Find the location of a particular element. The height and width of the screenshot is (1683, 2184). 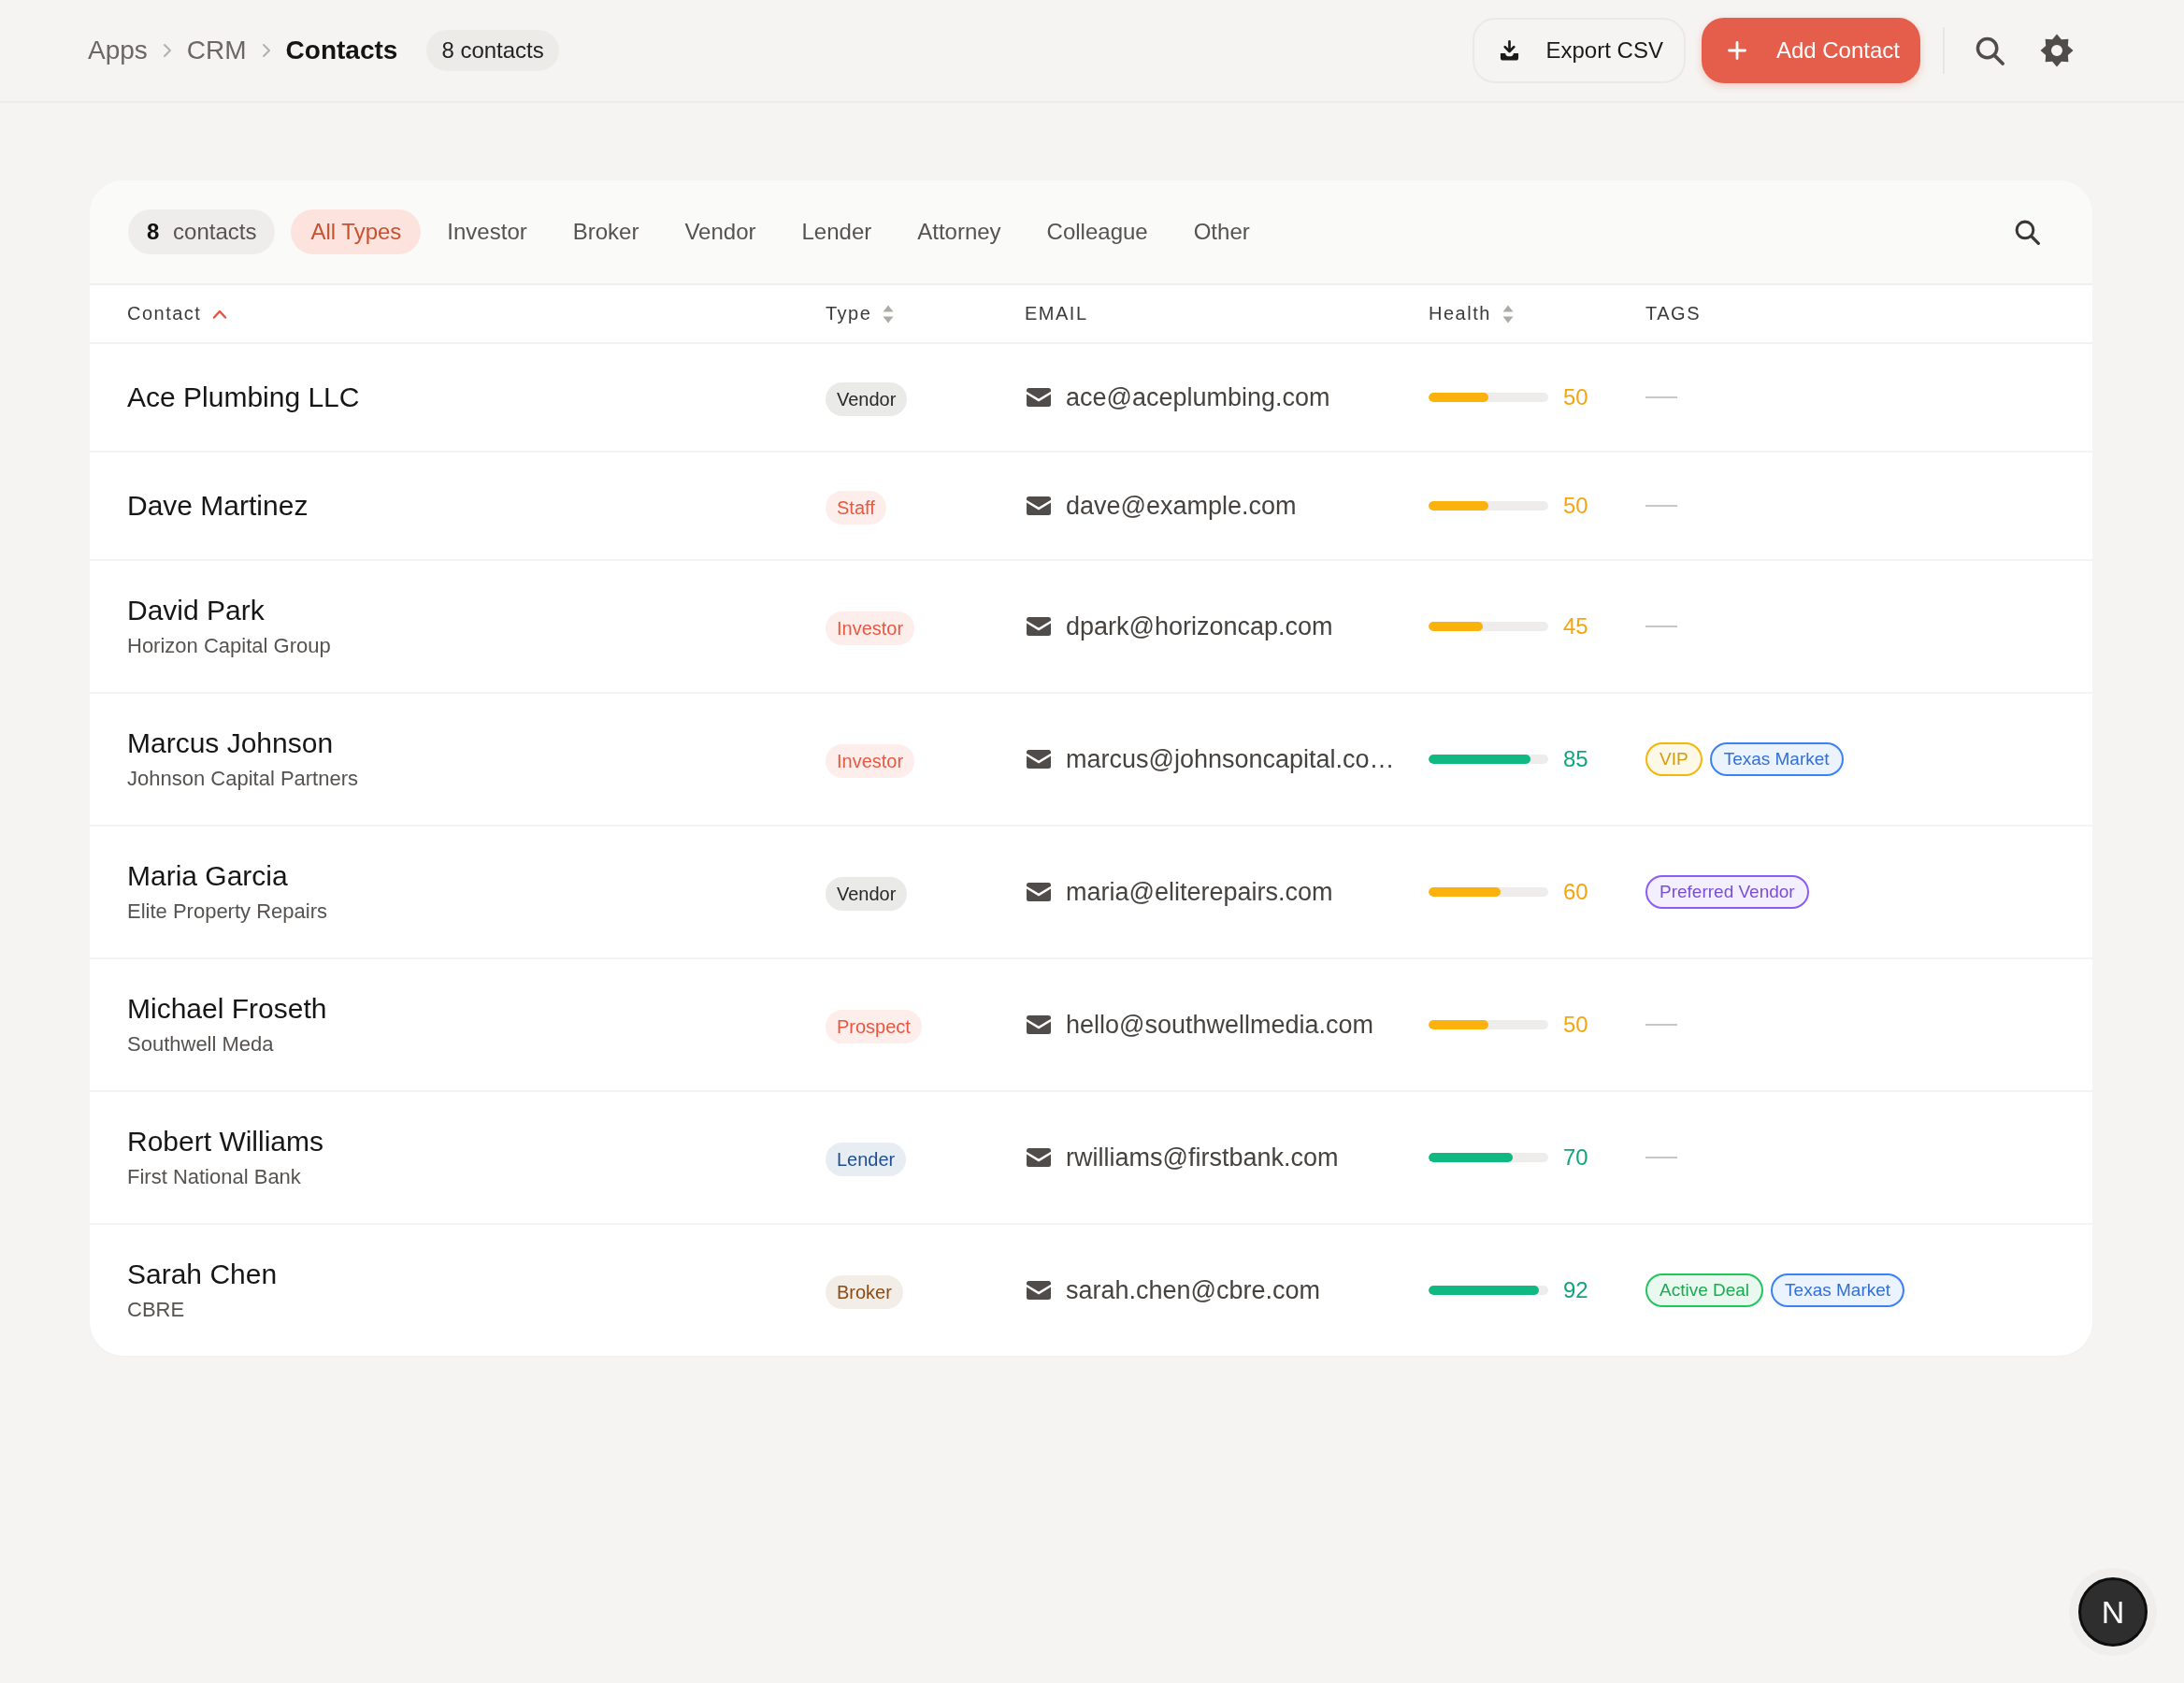

tag-badge: Active Deal is located at coordinates (1704, 1290).